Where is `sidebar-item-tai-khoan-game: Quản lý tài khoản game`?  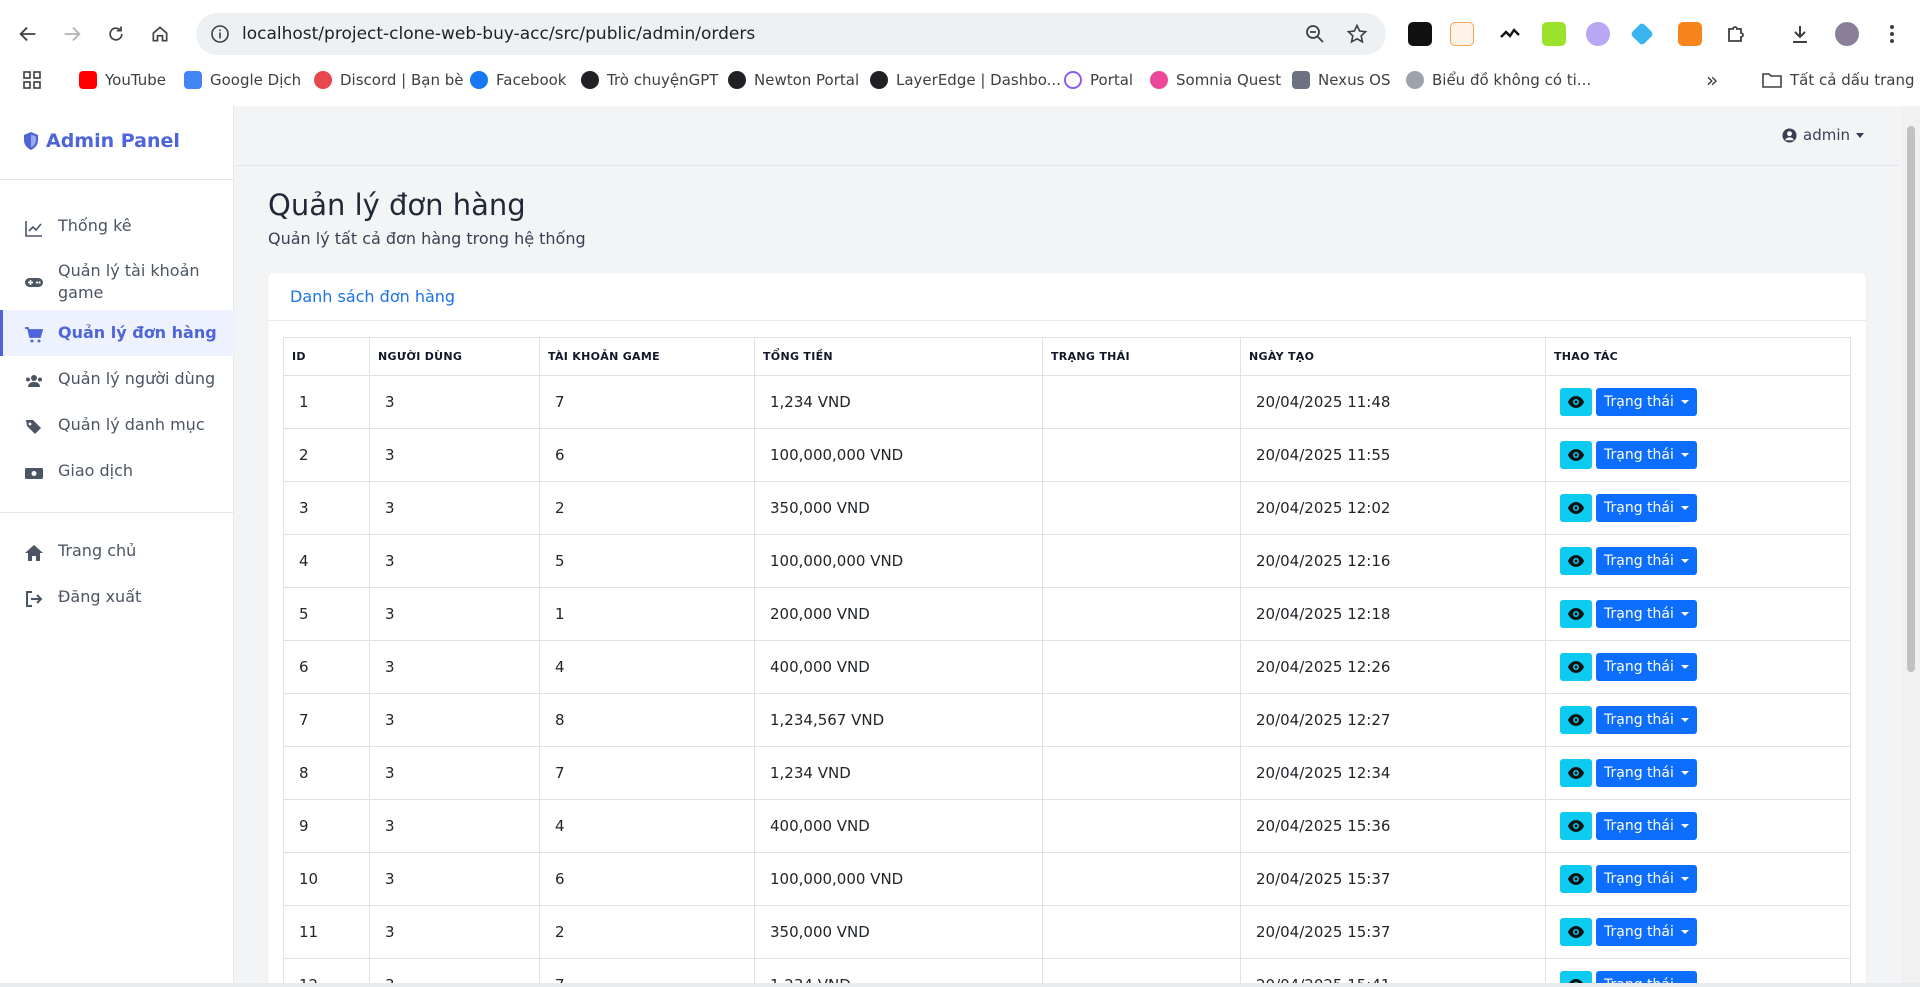 sidebar-item-tai-khoan-game: Quản lý tài khoản game is located at coordinates (117, 282).